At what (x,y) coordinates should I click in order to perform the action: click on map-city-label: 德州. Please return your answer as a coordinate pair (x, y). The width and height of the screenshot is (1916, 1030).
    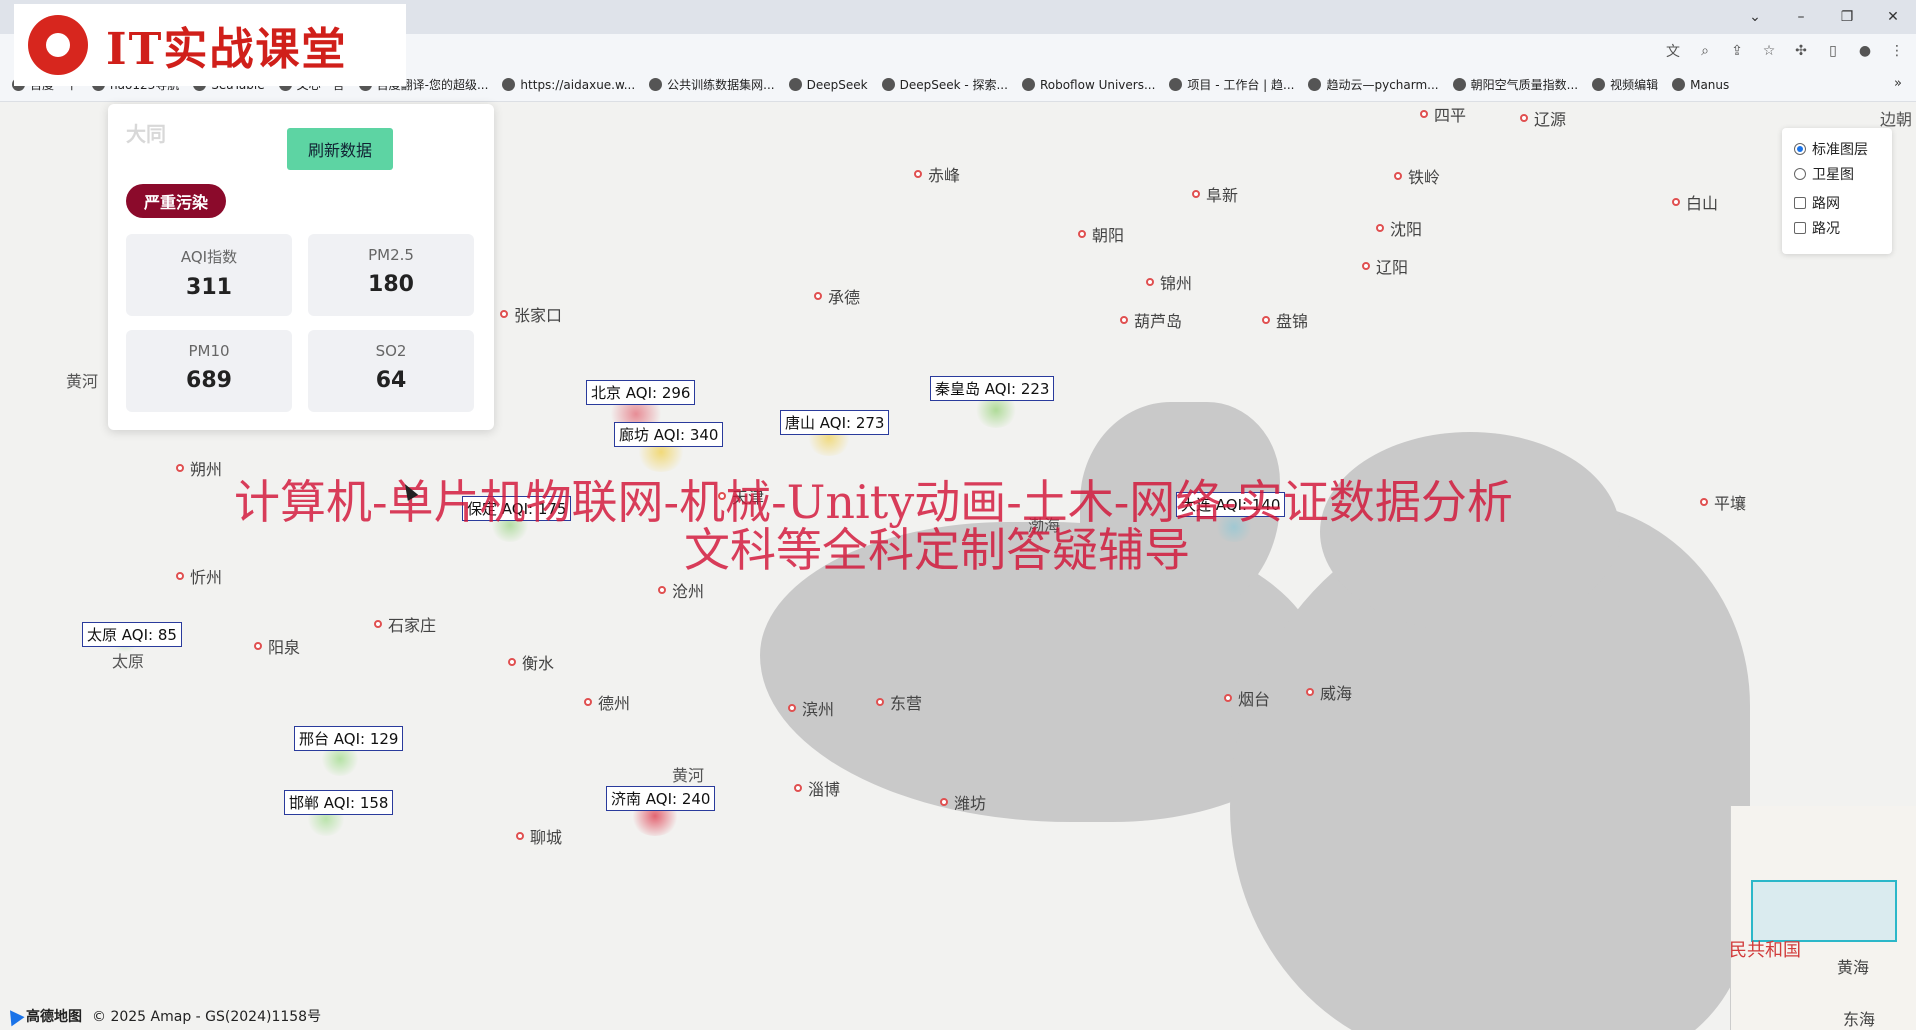
    Looking at the image, I should click on (607, 702).